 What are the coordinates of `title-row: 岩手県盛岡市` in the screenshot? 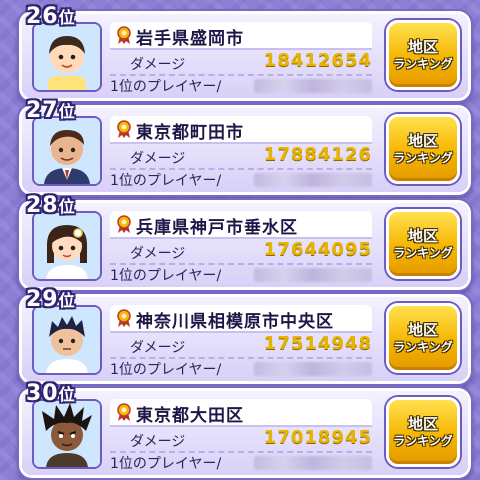 It's located at (241, 36).